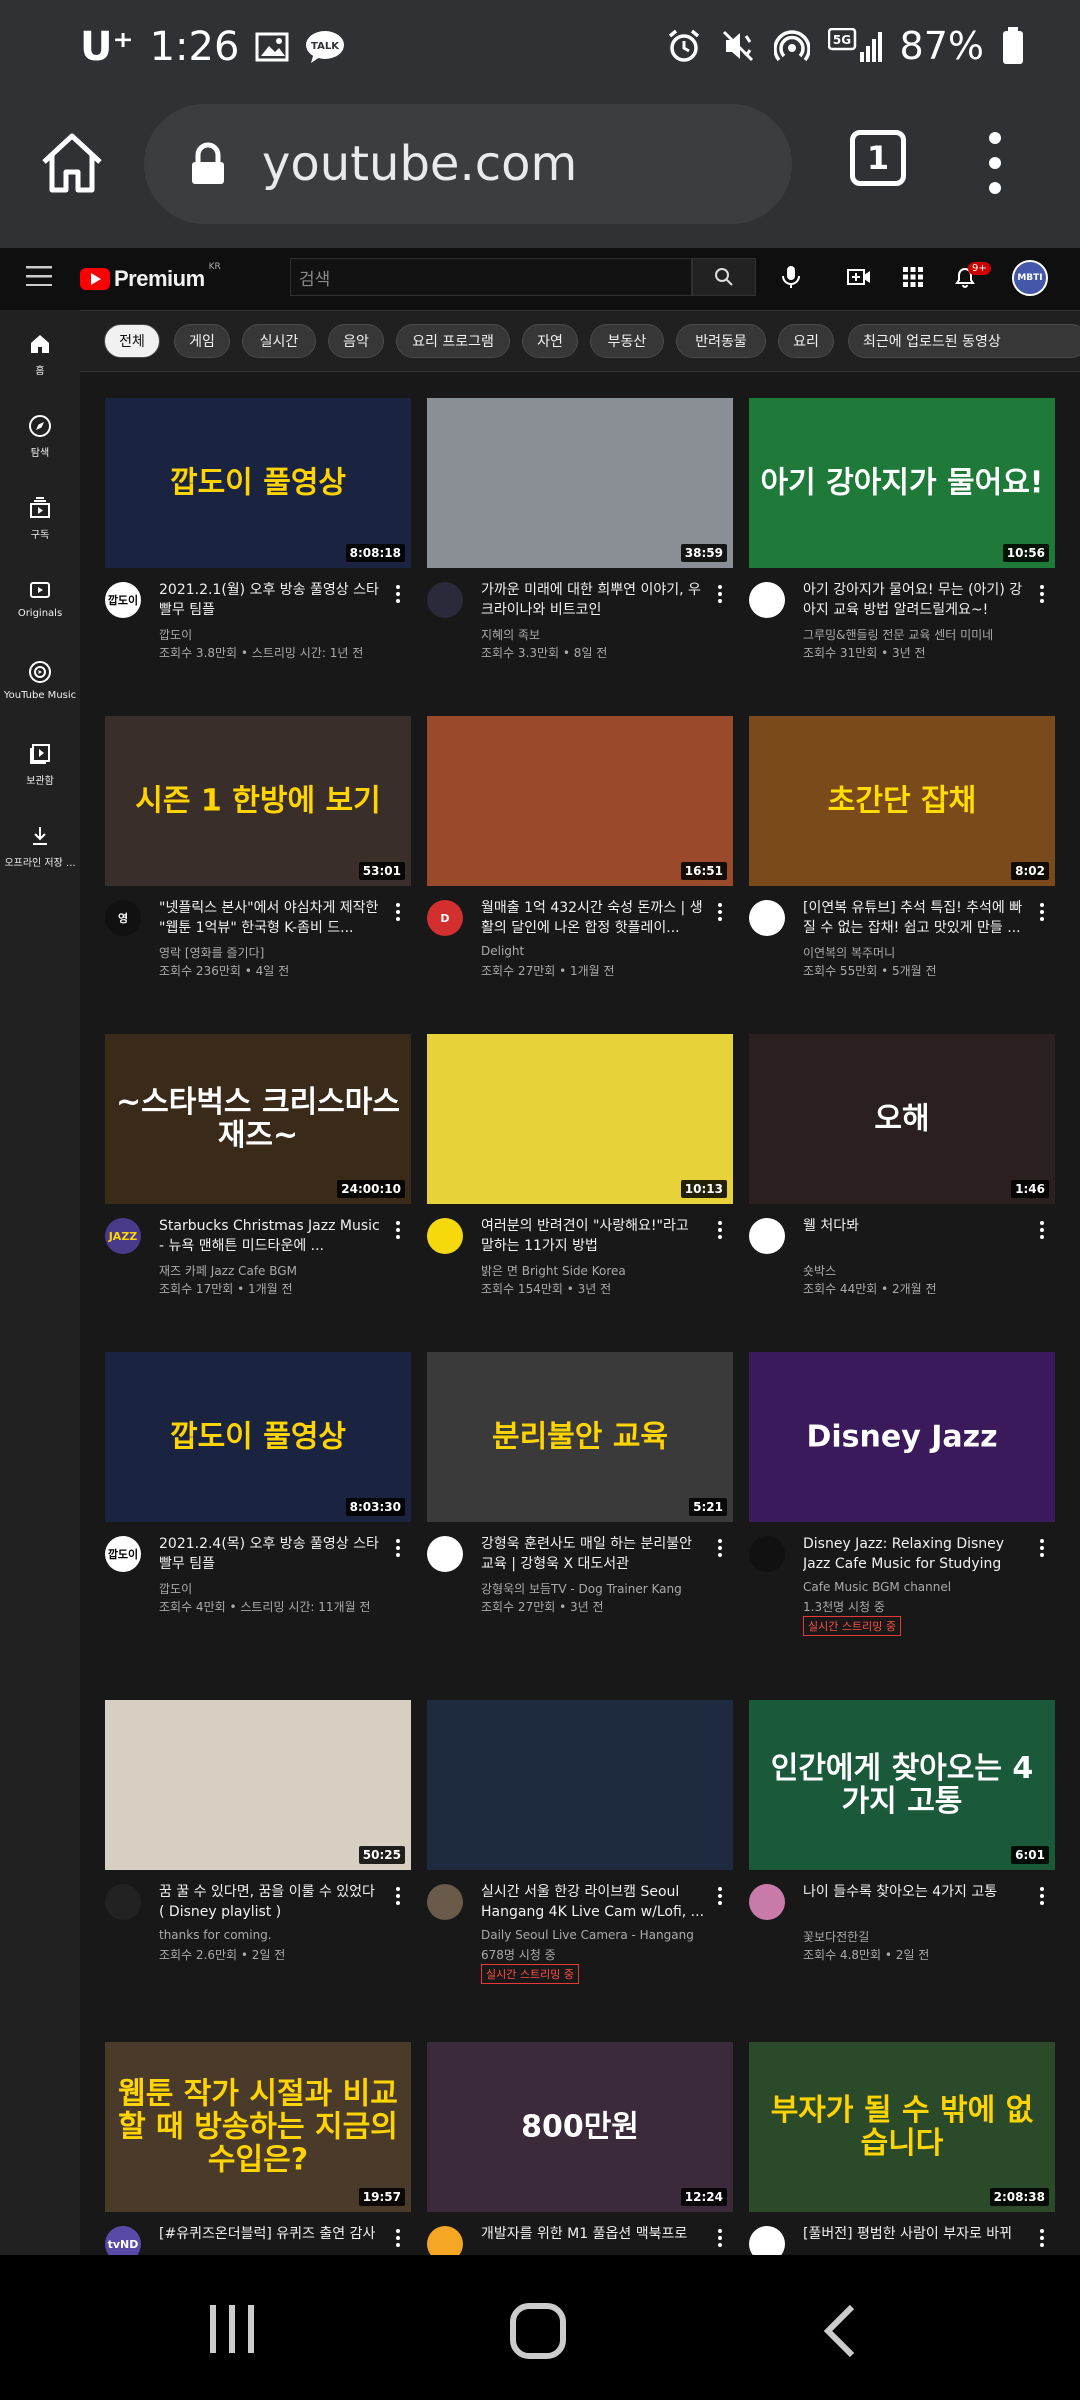 This screenshot has height=2400, width=1080. Describe the element at coordinates (202, 341) in the screenshot. I see `chip-games: 게임` at that location.